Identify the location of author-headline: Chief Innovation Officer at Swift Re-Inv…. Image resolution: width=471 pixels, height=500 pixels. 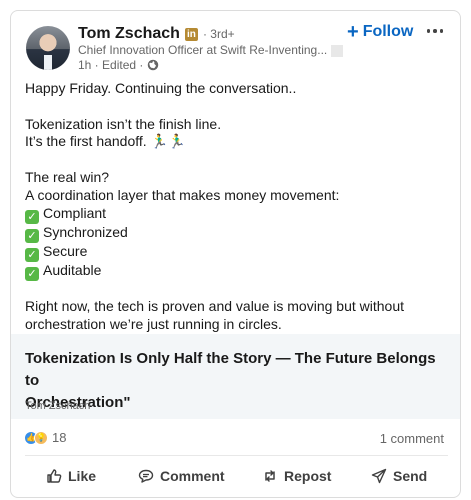
(211, 50).